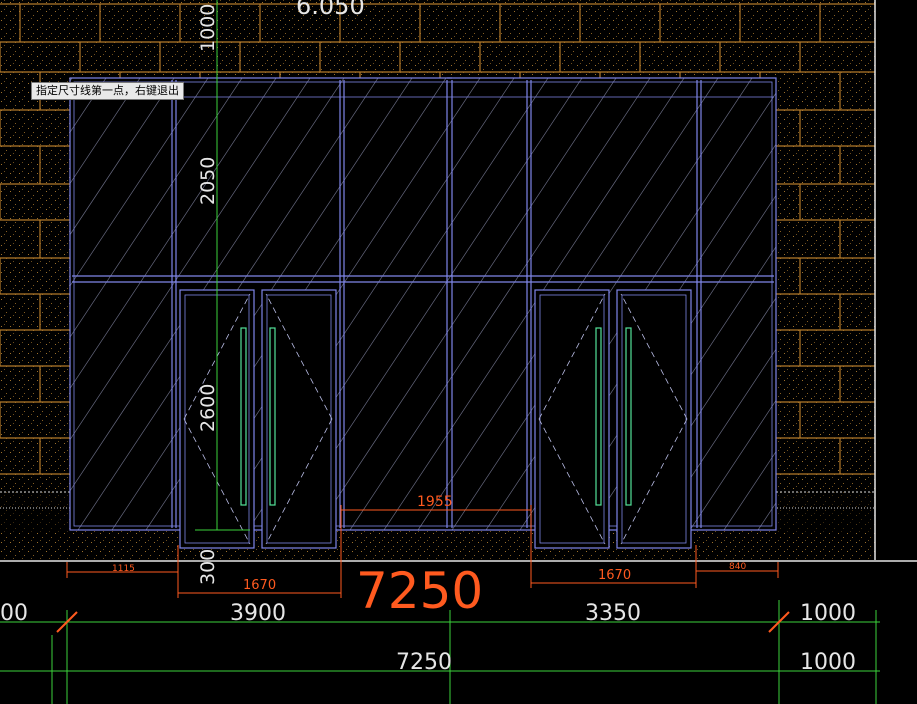 This screenshot has width=917, height=704. What do you see at coordinates (419, 591) in the screenshot?
I see `total-dim-7250-large: 7250` at bounding box center [419, 591].